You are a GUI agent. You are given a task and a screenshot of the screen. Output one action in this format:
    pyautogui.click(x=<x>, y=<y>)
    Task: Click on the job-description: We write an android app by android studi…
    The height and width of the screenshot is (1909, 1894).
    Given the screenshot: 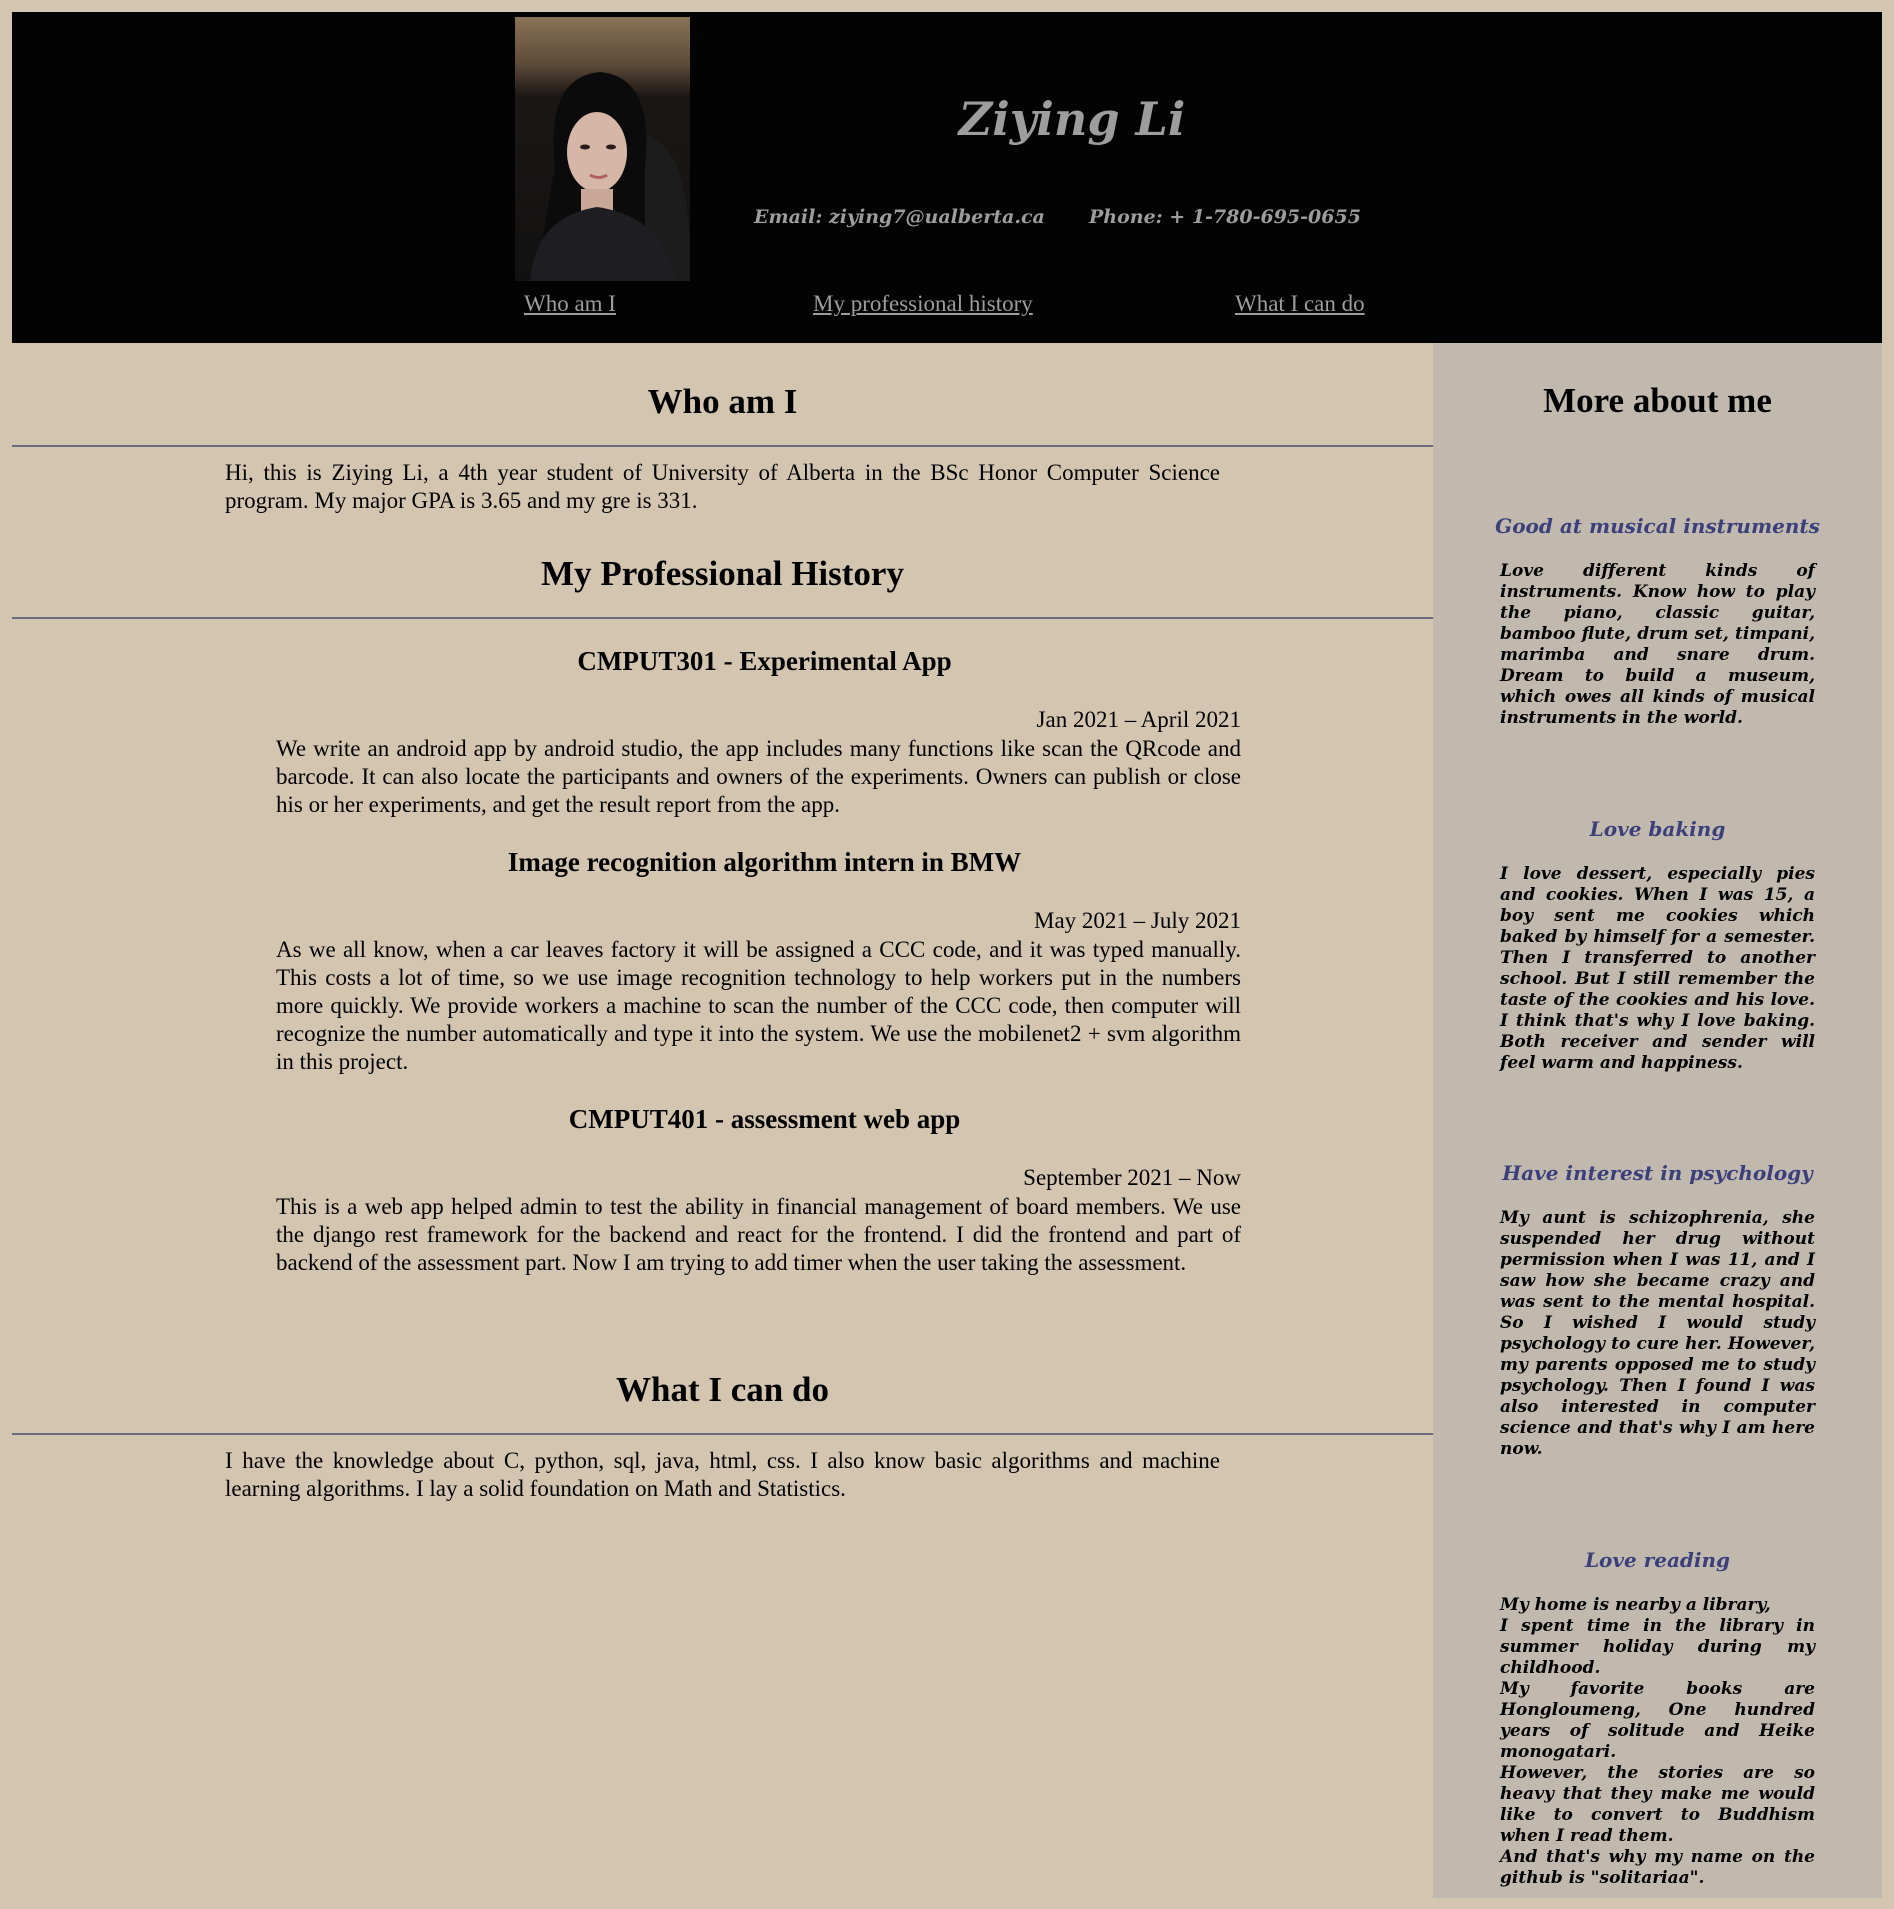 What is the action you would take?
    pyautogui.click(x=758, y=776)
    